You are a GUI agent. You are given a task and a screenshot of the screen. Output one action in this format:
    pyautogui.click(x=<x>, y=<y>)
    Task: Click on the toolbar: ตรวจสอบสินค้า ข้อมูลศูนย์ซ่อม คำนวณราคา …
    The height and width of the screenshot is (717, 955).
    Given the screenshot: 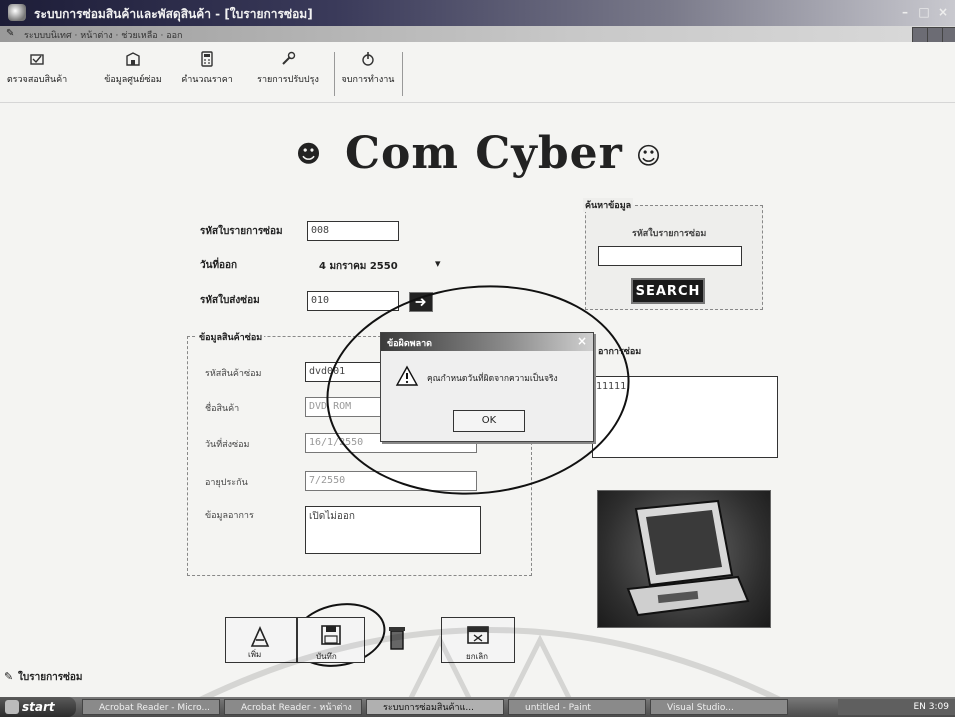 What is the action you would take?
    pyautogui.click(x=477, y=72)
    